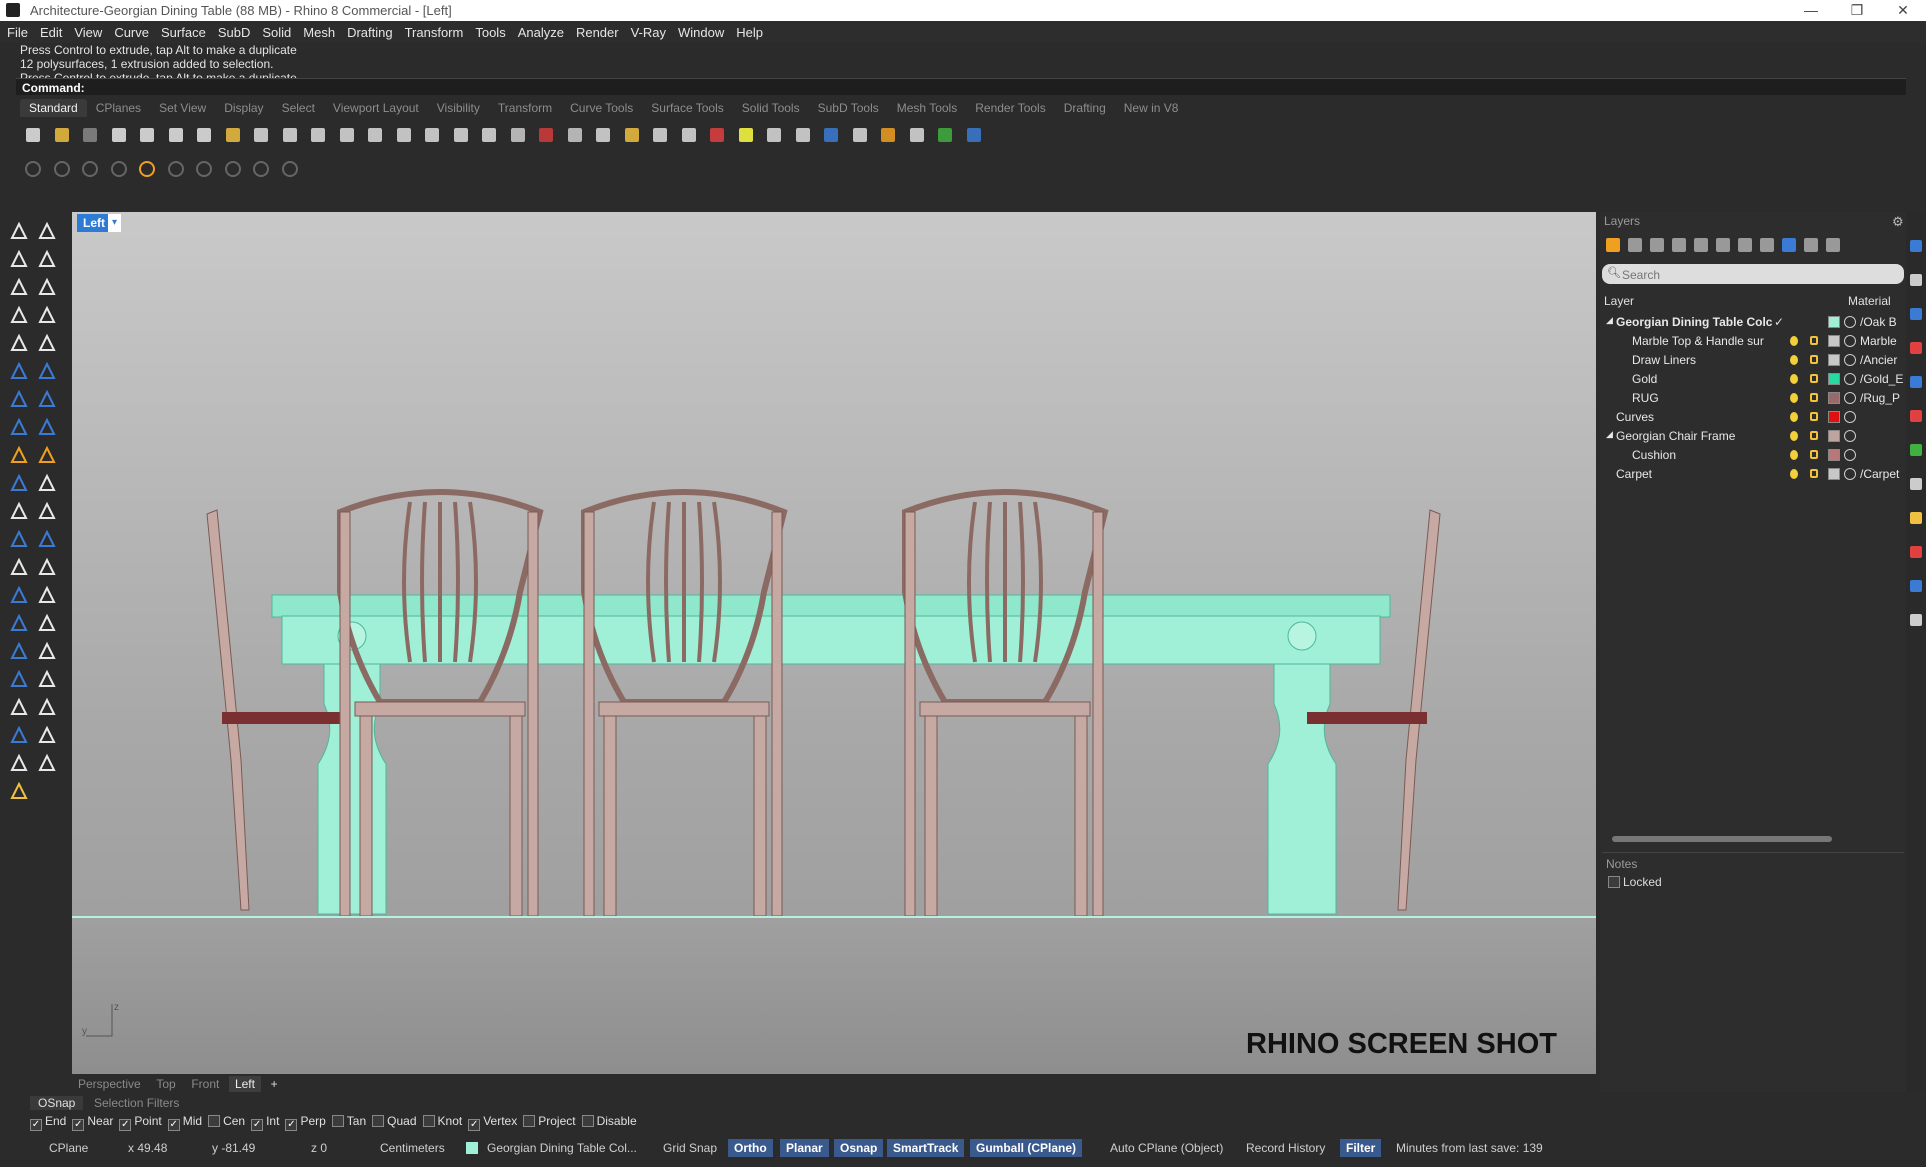 The height and width of the screenshot is (1167, 1926). Describe the element at coordinates (412, 1148) in the screenshot. I see `status-units: Centimeters` at that location.